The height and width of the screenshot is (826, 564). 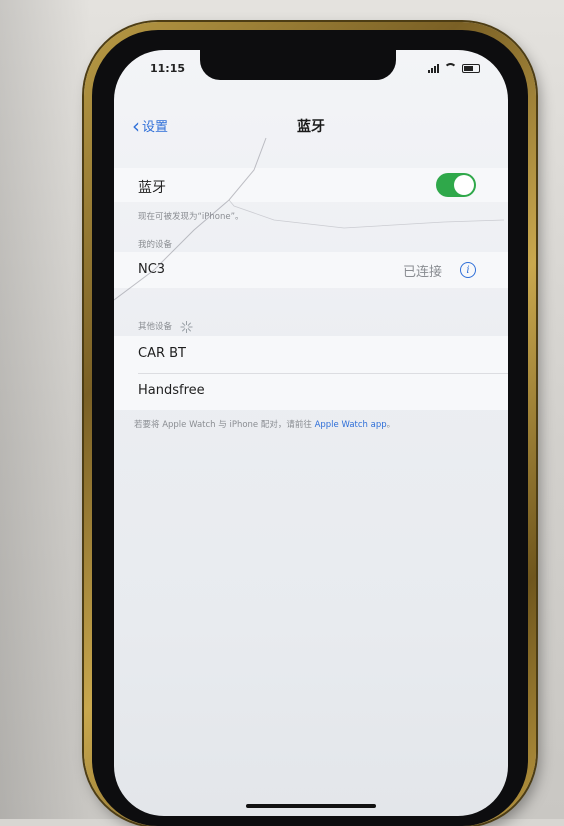 What do you see at coordinates (311, 806) in the screenshot?
I see `home-indicator` at bounding box center [311, 806].